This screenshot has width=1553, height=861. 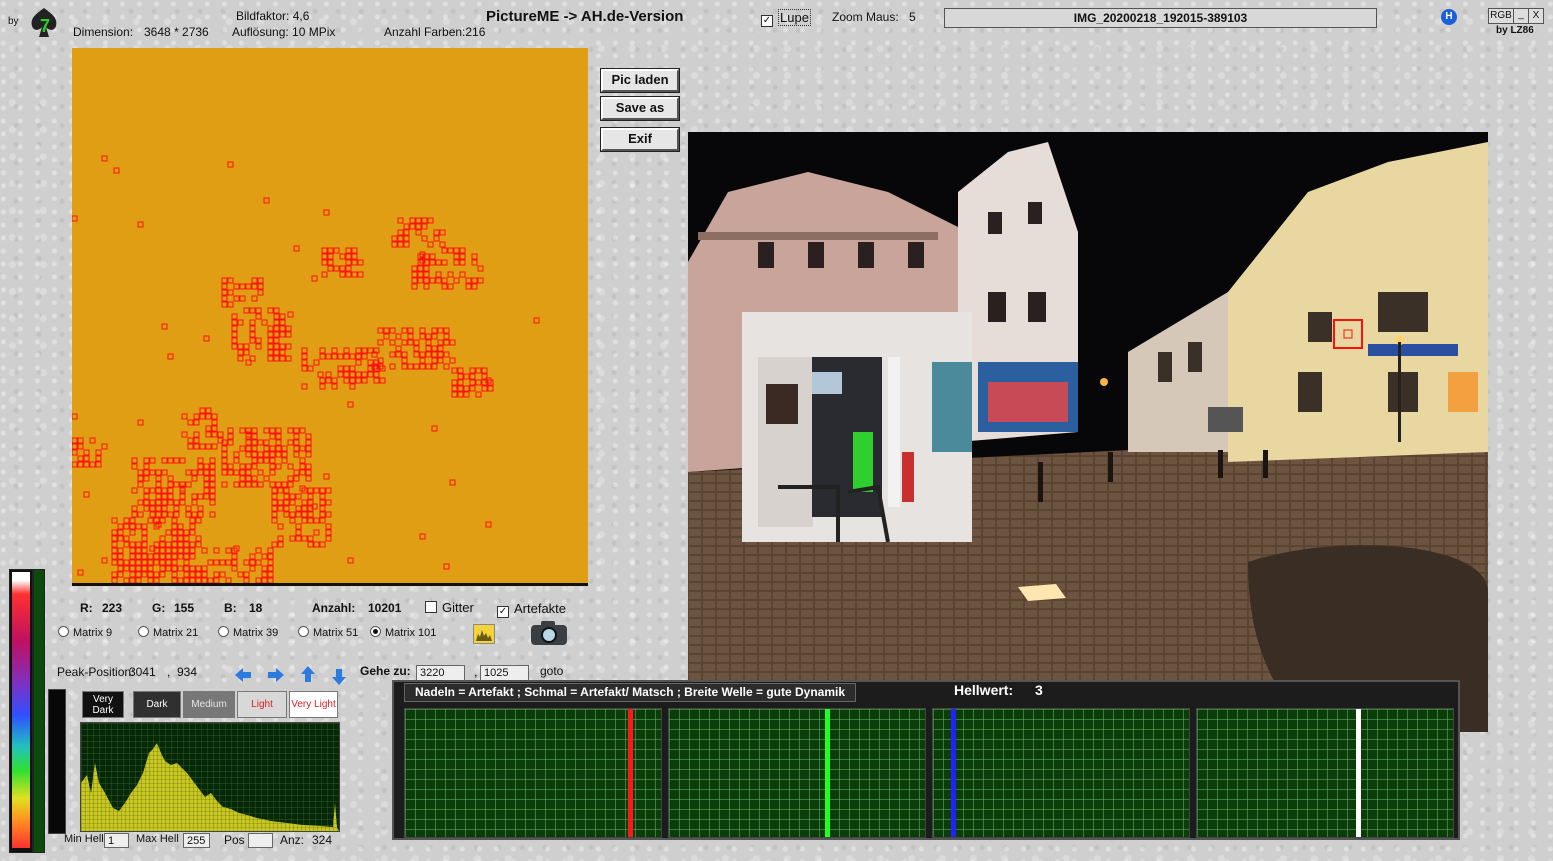 What do you see at coordinates (1449, 17) in the screenshot?
I see `help-icon: H` at bounding box center [1449, 17].